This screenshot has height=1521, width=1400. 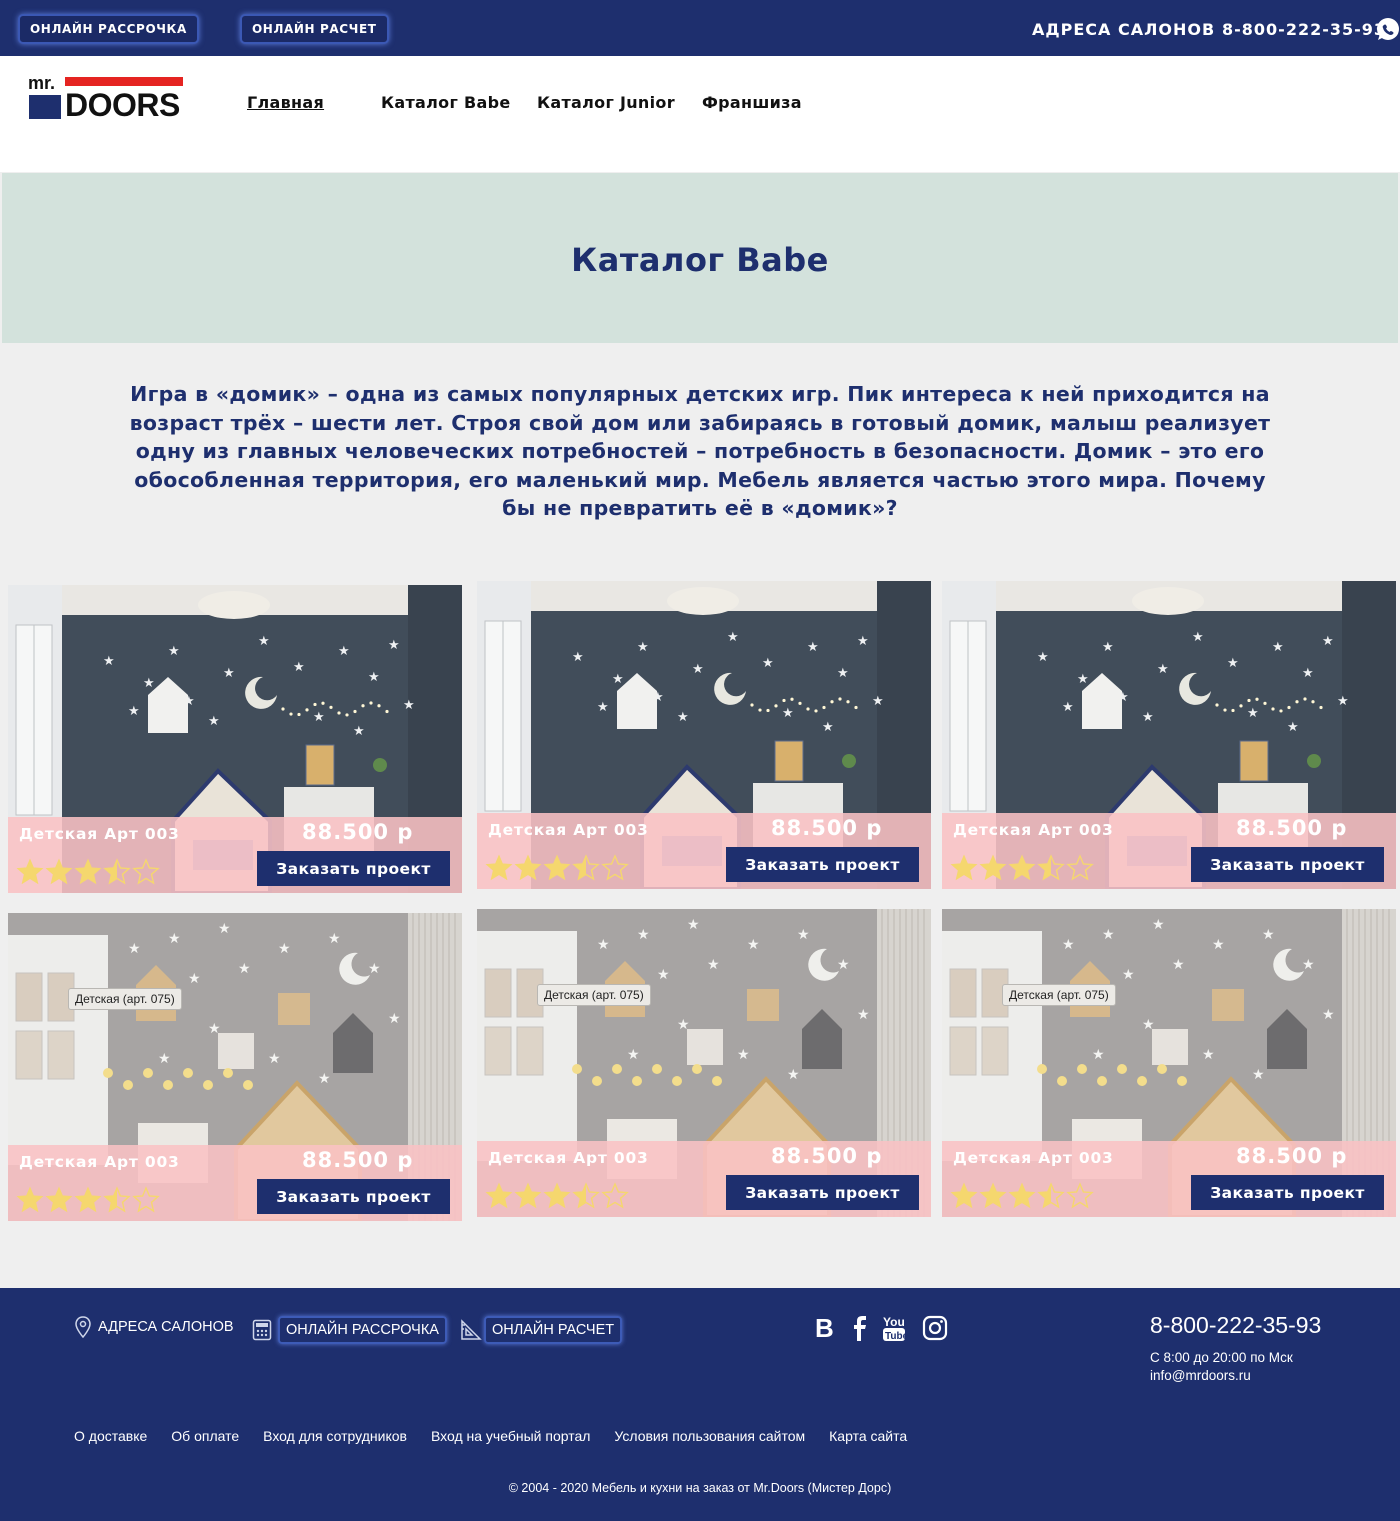 What do you see at coordinates (1235, 1325) in the screenshot?
I see `footer-phone: 8-800-222-35-93` at bounding box center [1235, 1325].